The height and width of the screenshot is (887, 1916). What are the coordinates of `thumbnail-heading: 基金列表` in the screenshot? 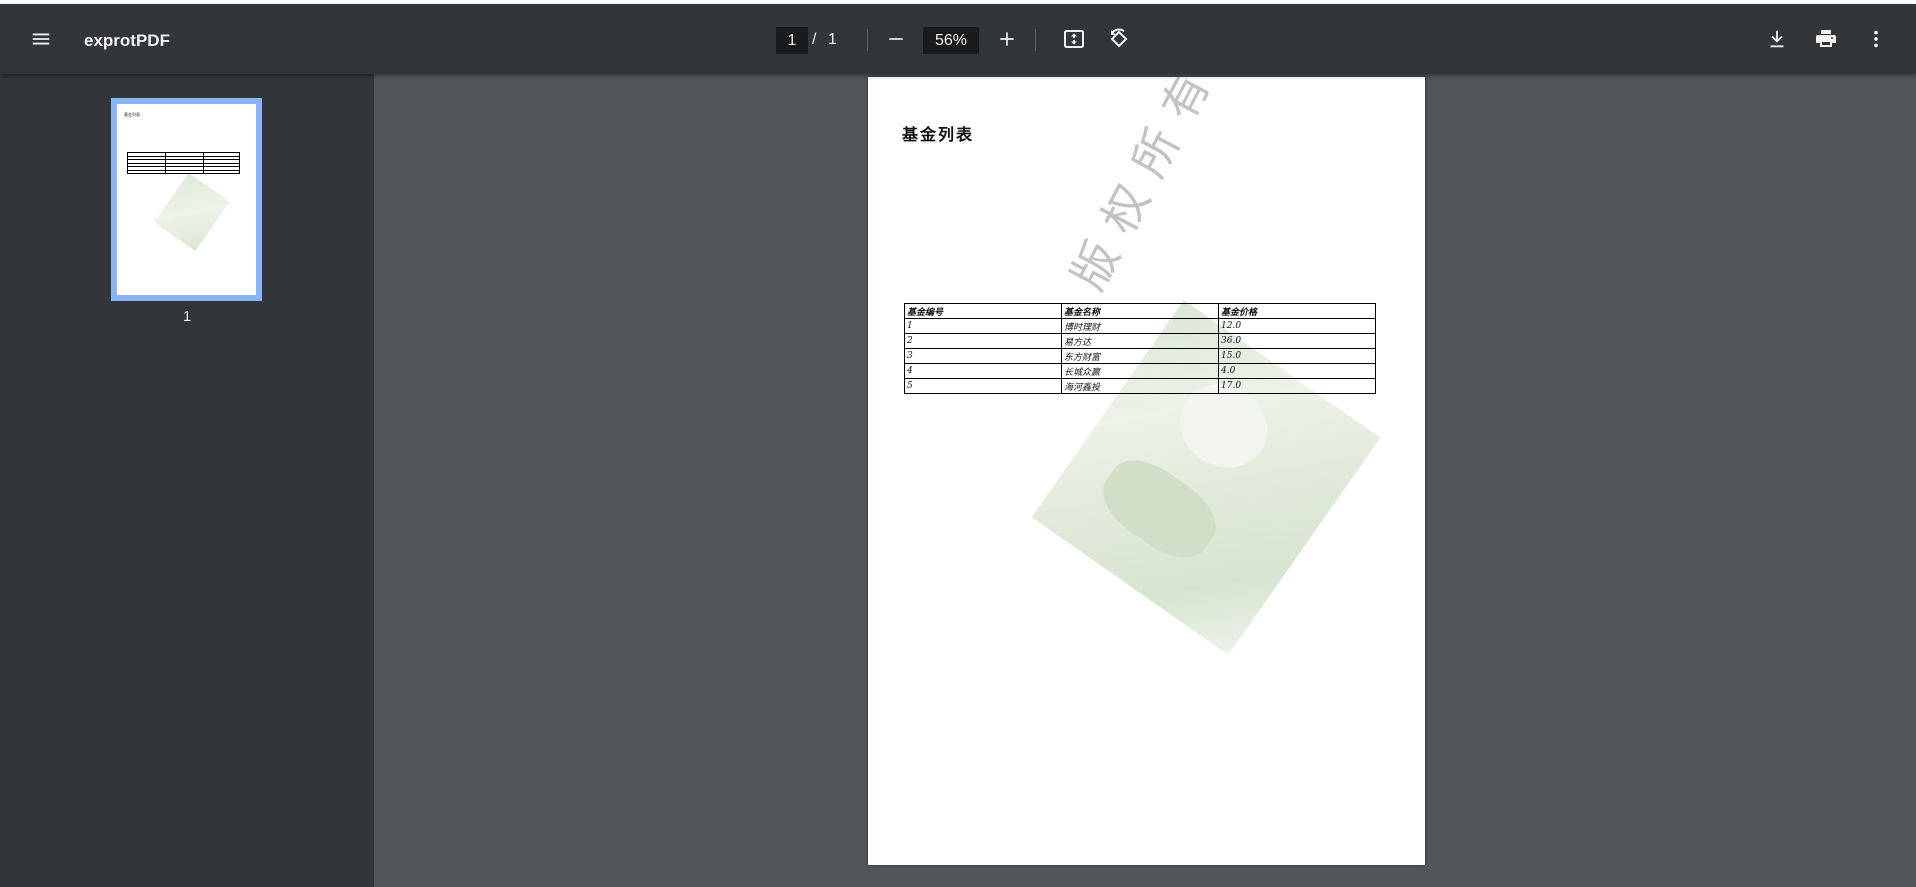 It's located at (132, 114).